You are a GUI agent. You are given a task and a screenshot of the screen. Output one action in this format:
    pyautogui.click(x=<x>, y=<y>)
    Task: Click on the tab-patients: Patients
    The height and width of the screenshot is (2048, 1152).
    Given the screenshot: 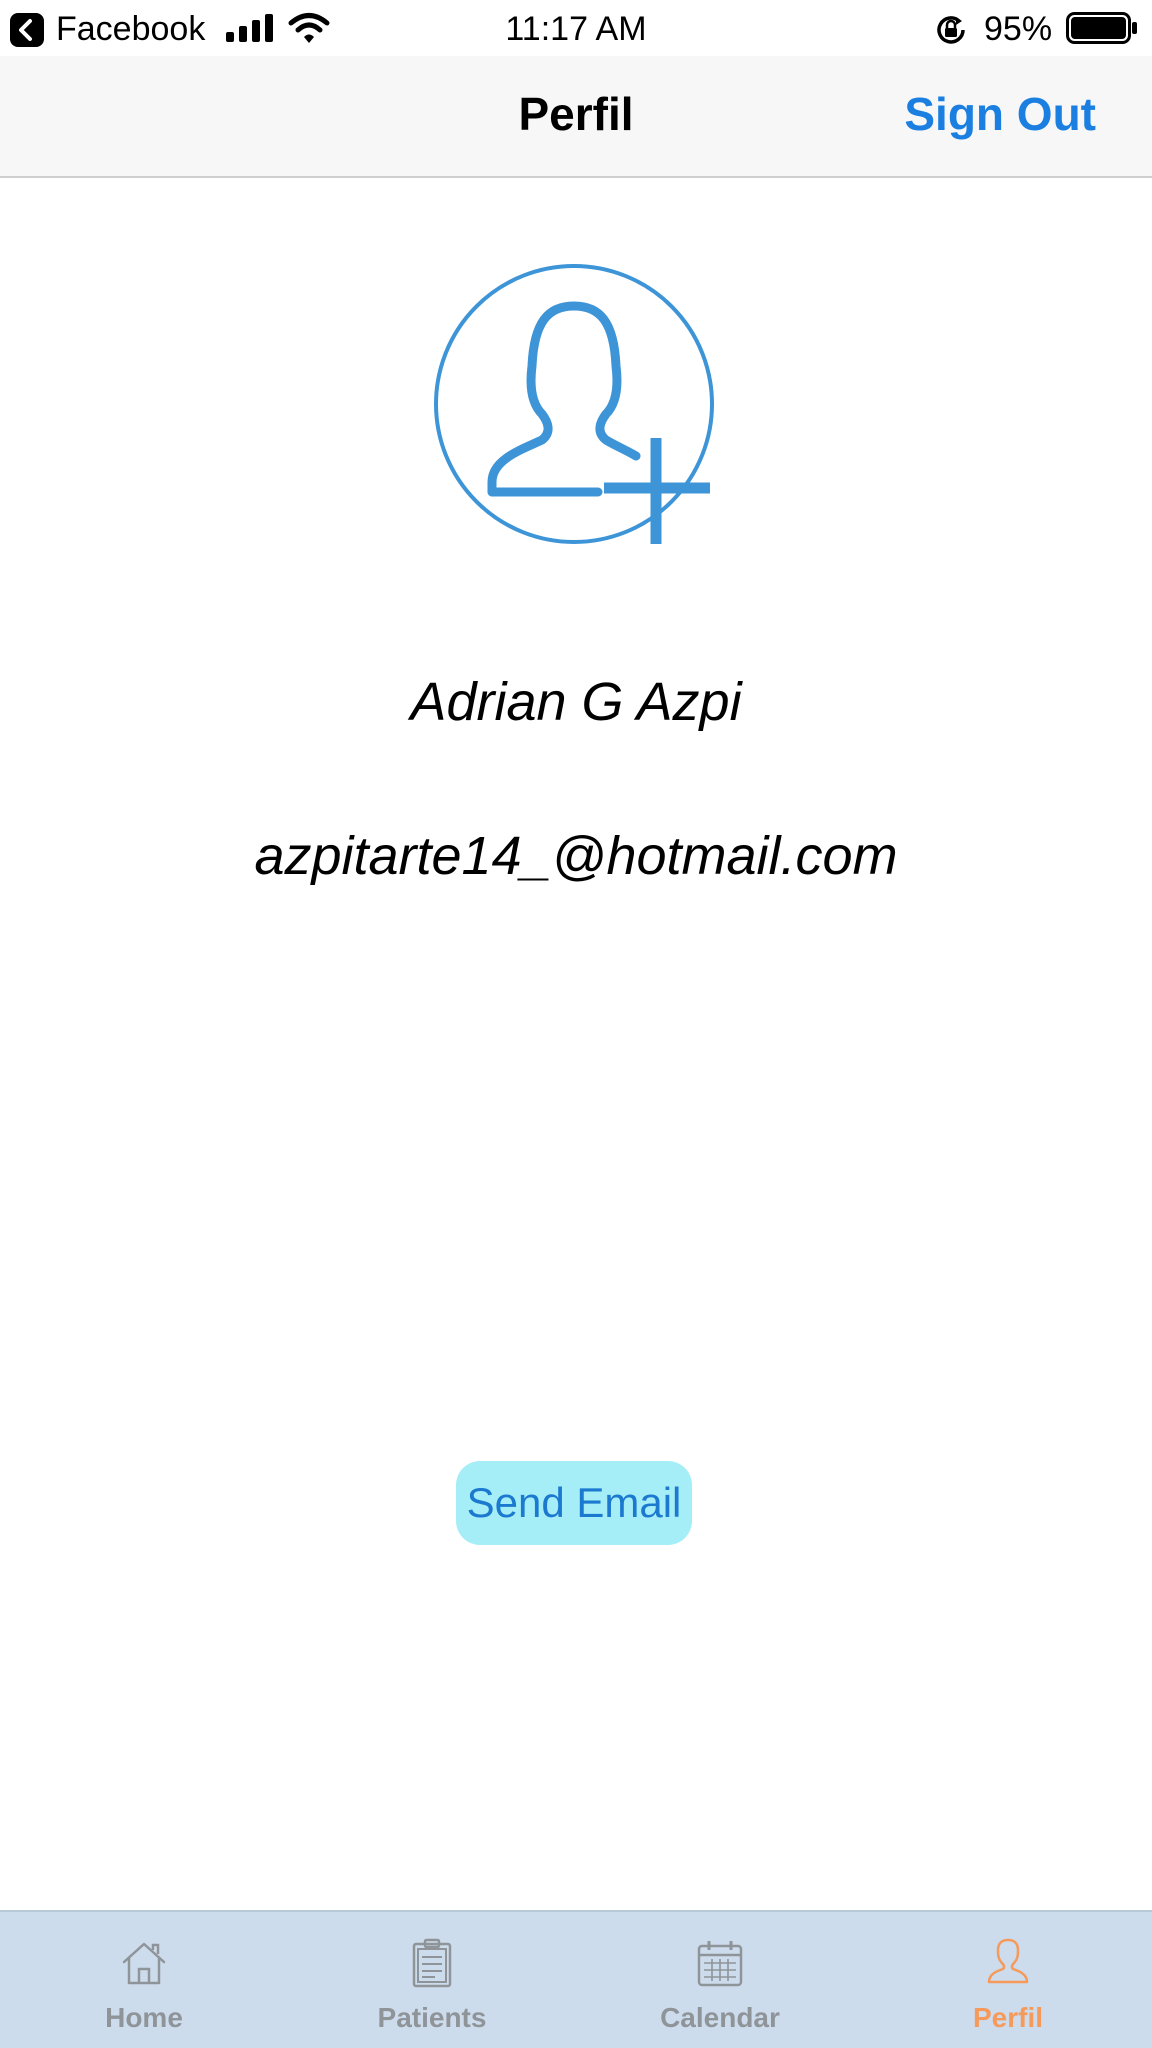 What is the action you would take?
    pyautogui.click(x=432, y=1980)
    